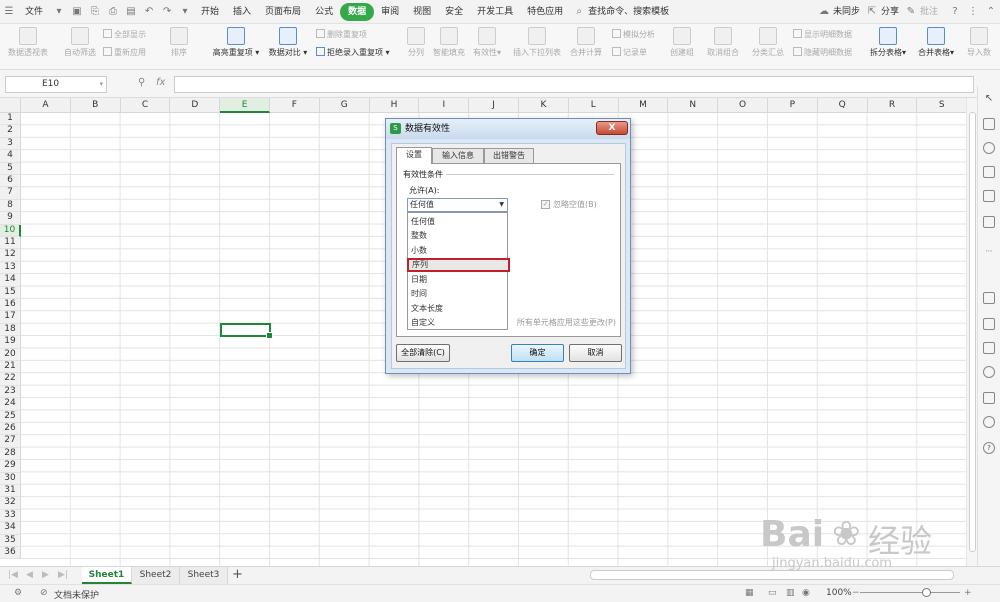 This screenshot has width=1000, height=602. I want to click on row-header: 9, so click(10, 218).